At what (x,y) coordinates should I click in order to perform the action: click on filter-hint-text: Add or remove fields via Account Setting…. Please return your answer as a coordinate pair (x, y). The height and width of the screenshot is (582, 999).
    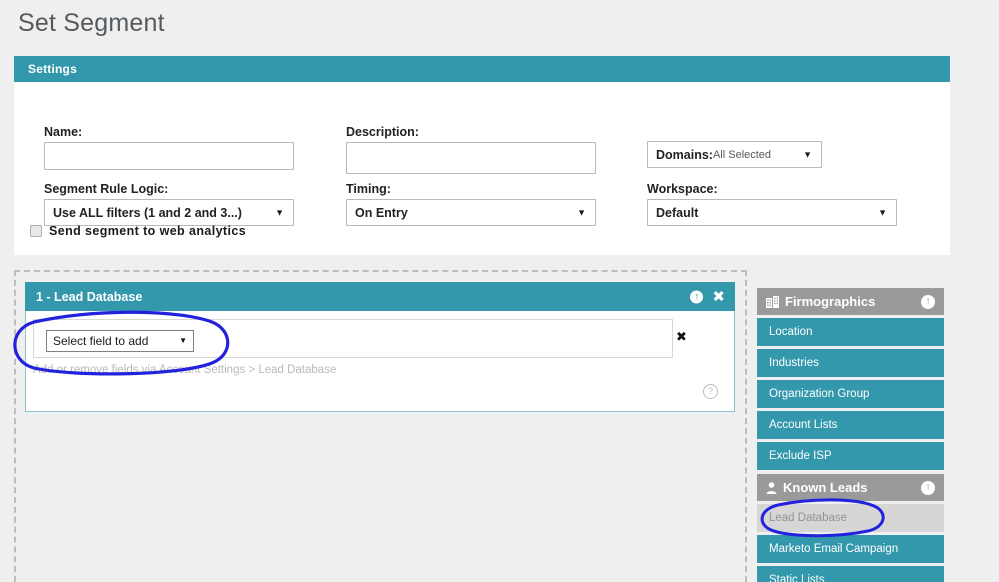
    Looking at the image, I should click on (185, 370).